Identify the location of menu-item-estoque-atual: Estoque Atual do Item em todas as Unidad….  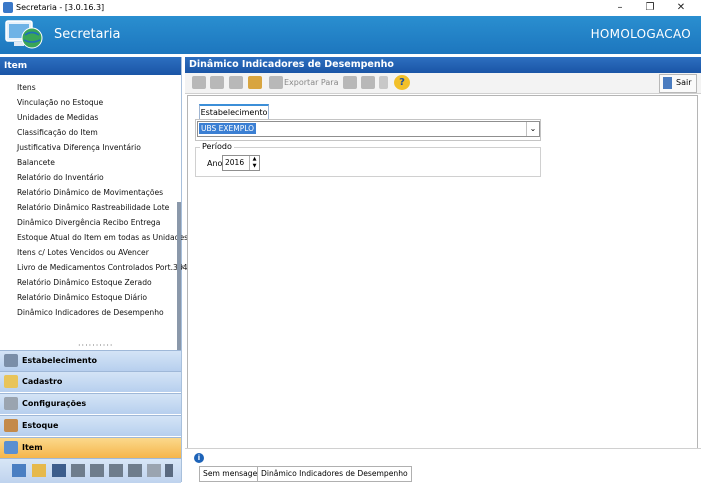
(102, 237).